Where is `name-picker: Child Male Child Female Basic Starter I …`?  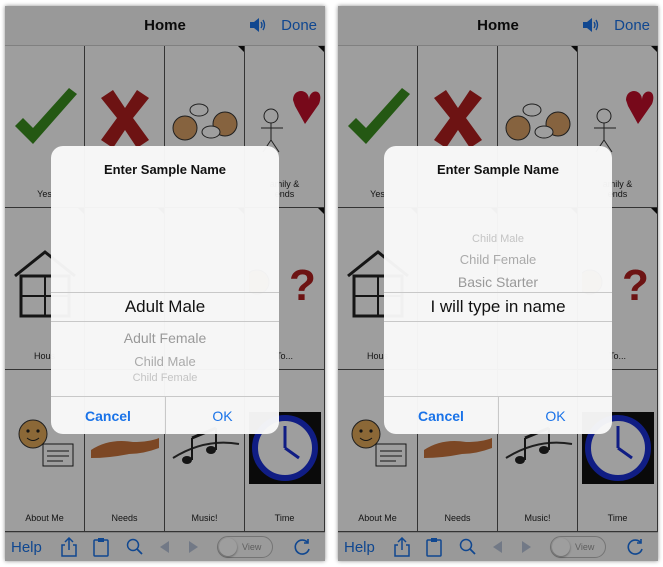 name-picker: Child Male Child Female Basic Starter I … is located at coordinates (498, 294).